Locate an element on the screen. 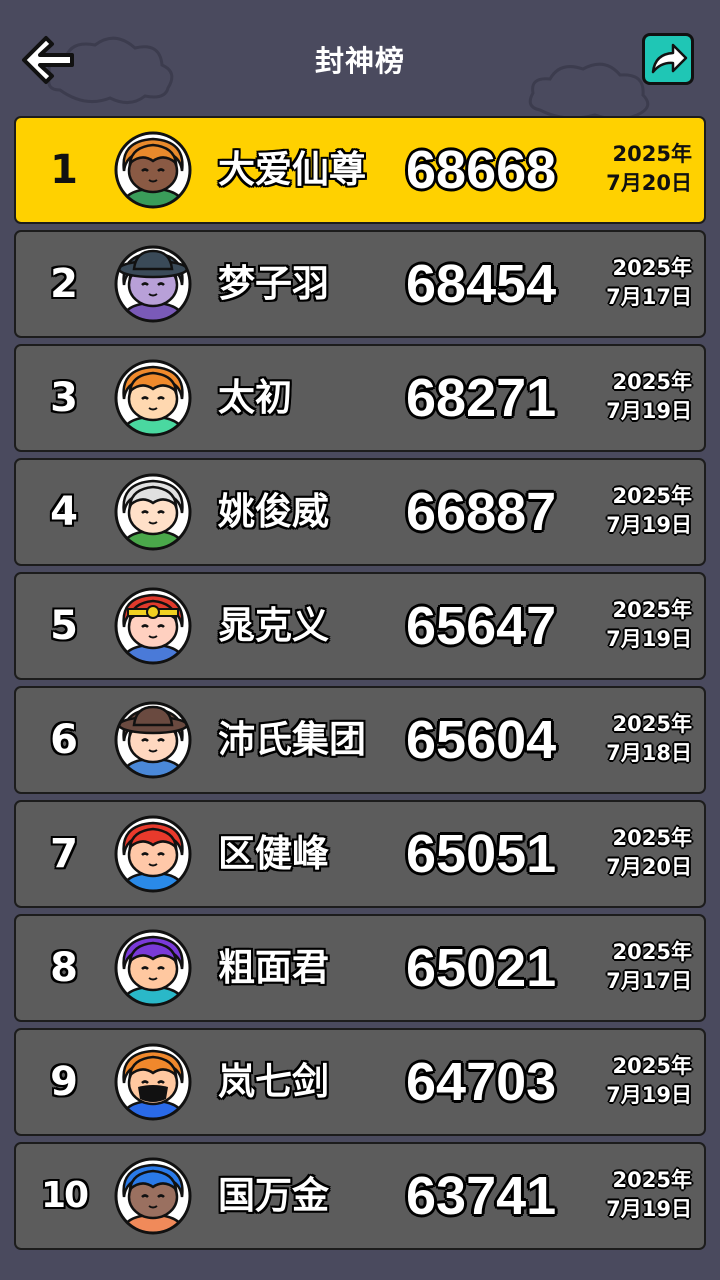  rank-number: 6 is located at coordinates (64, 740).